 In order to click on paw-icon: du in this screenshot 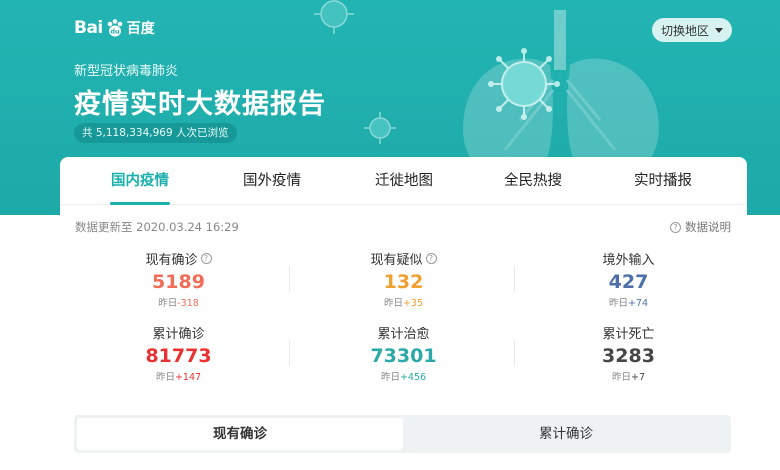, I will do `click(115, 28)`.